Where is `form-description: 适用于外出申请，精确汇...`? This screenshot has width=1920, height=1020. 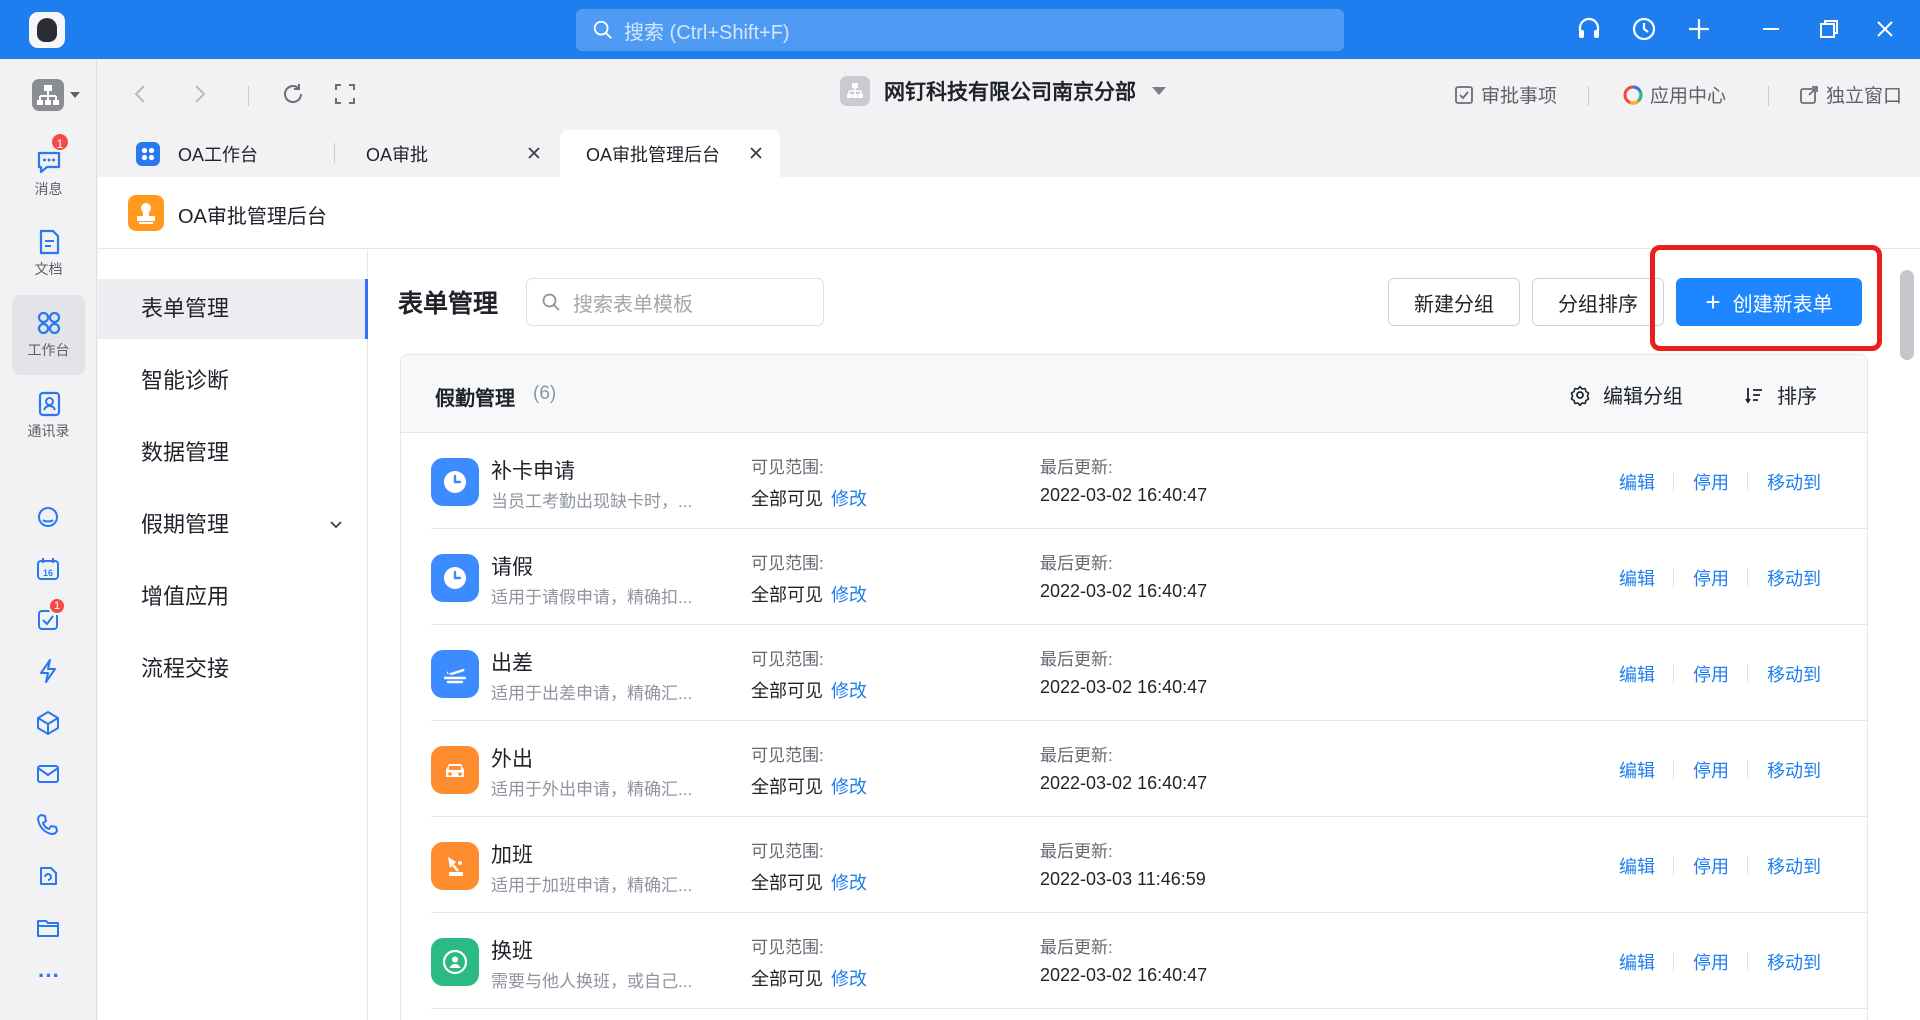 form-description: 适用于外出申请，精确汇... is located at coordinates (592, 789).